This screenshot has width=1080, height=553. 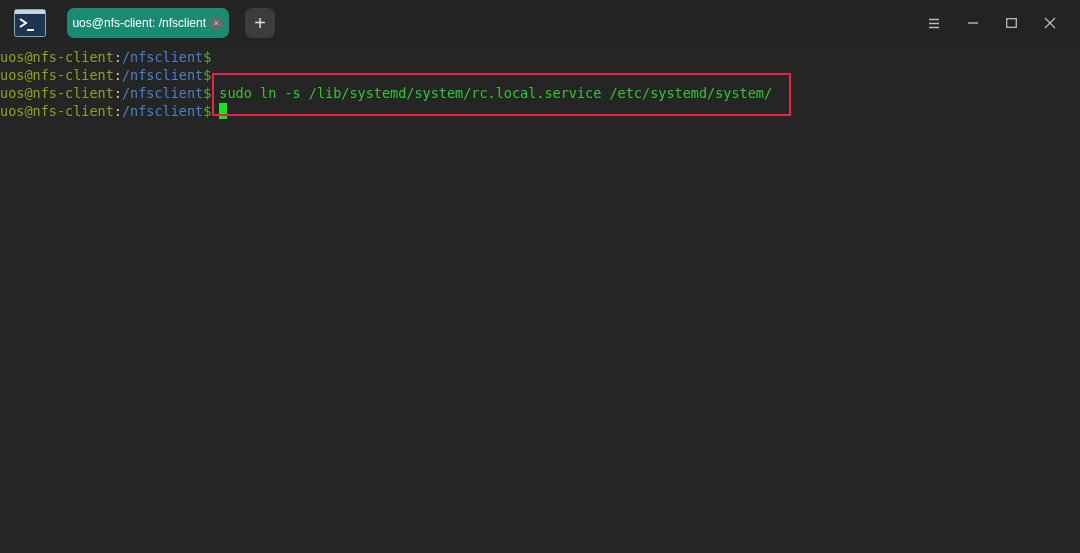 What do you see at coordinates (1011, 23) in the screenshot?
I see `maximize-icon` at bounding box center [1011, 23].